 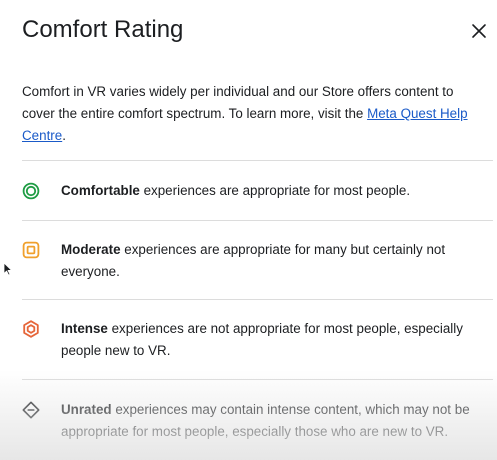 What do you see at coordinates (7, 269) in the screenshot?
I see `mouse-cursor-icon` at bounding box center [7, 269].